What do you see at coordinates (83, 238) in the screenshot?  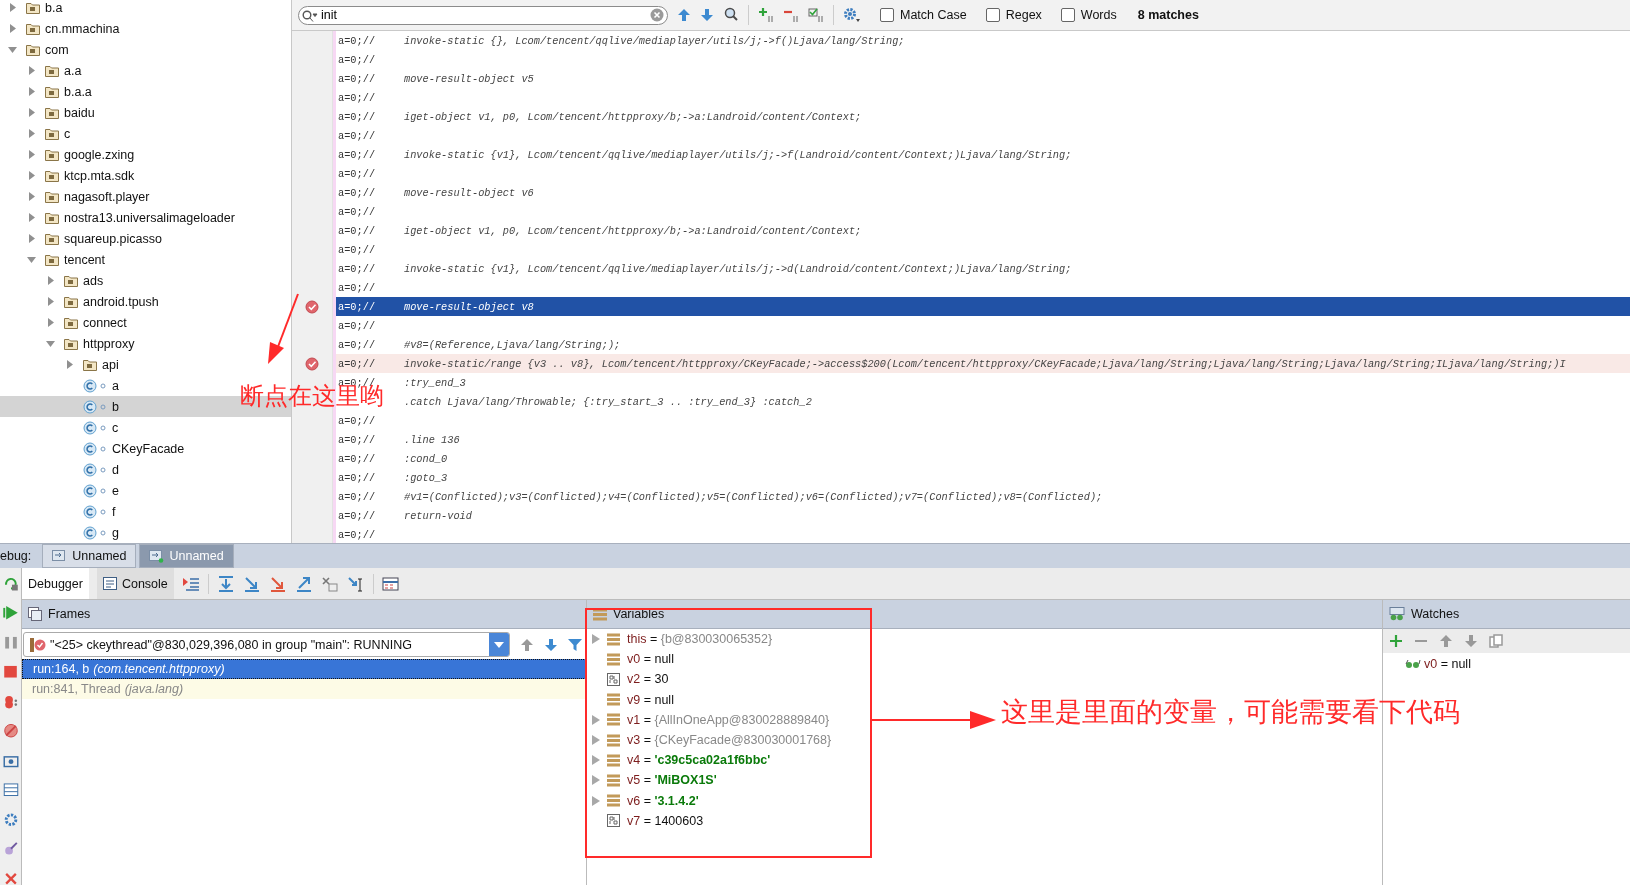 I see `tree-item: squareup.picasso` at bounding box center [83, 238].